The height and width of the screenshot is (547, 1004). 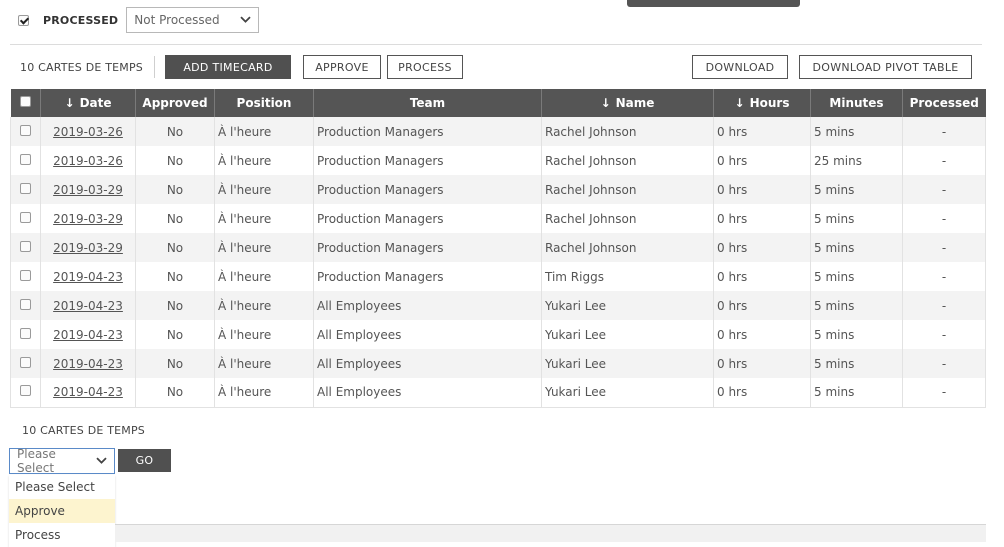 I want to click on approved-column-header: Approved, so click(x=175, y=103).